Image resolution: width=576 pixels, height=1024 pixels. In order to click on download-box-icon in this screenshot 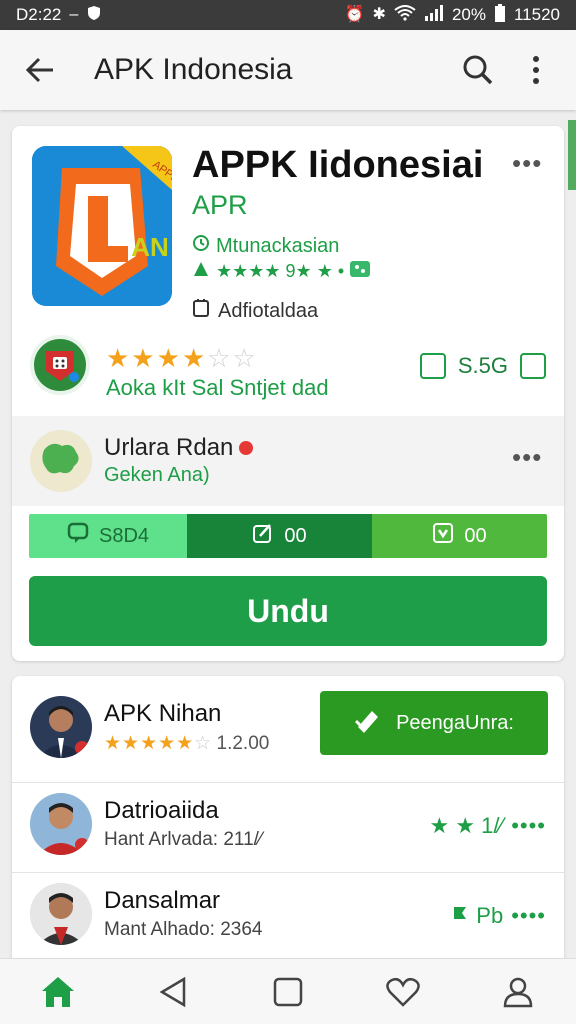, I will do `click(443, 536)`.